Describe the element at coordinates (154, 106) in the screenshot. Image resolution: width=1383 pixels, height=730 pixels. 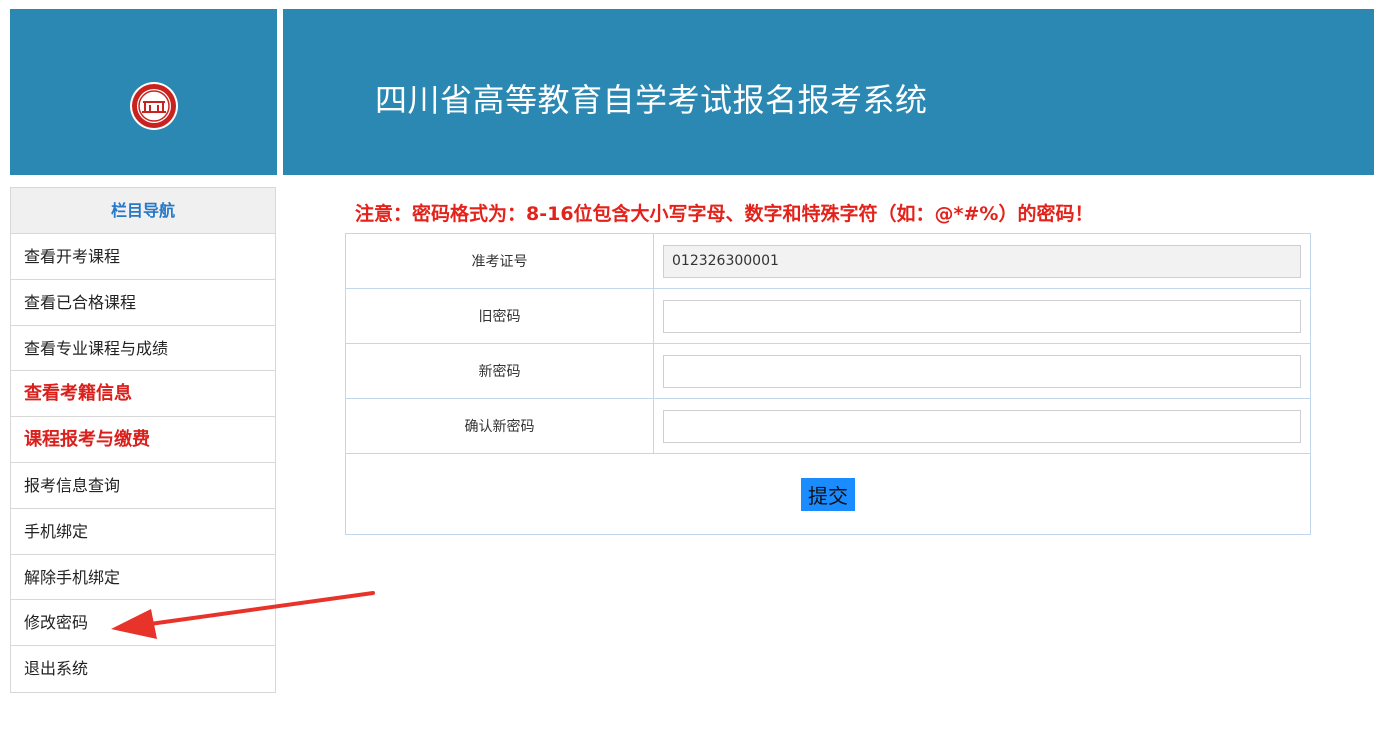
I see `school-seal-icon` at that location.